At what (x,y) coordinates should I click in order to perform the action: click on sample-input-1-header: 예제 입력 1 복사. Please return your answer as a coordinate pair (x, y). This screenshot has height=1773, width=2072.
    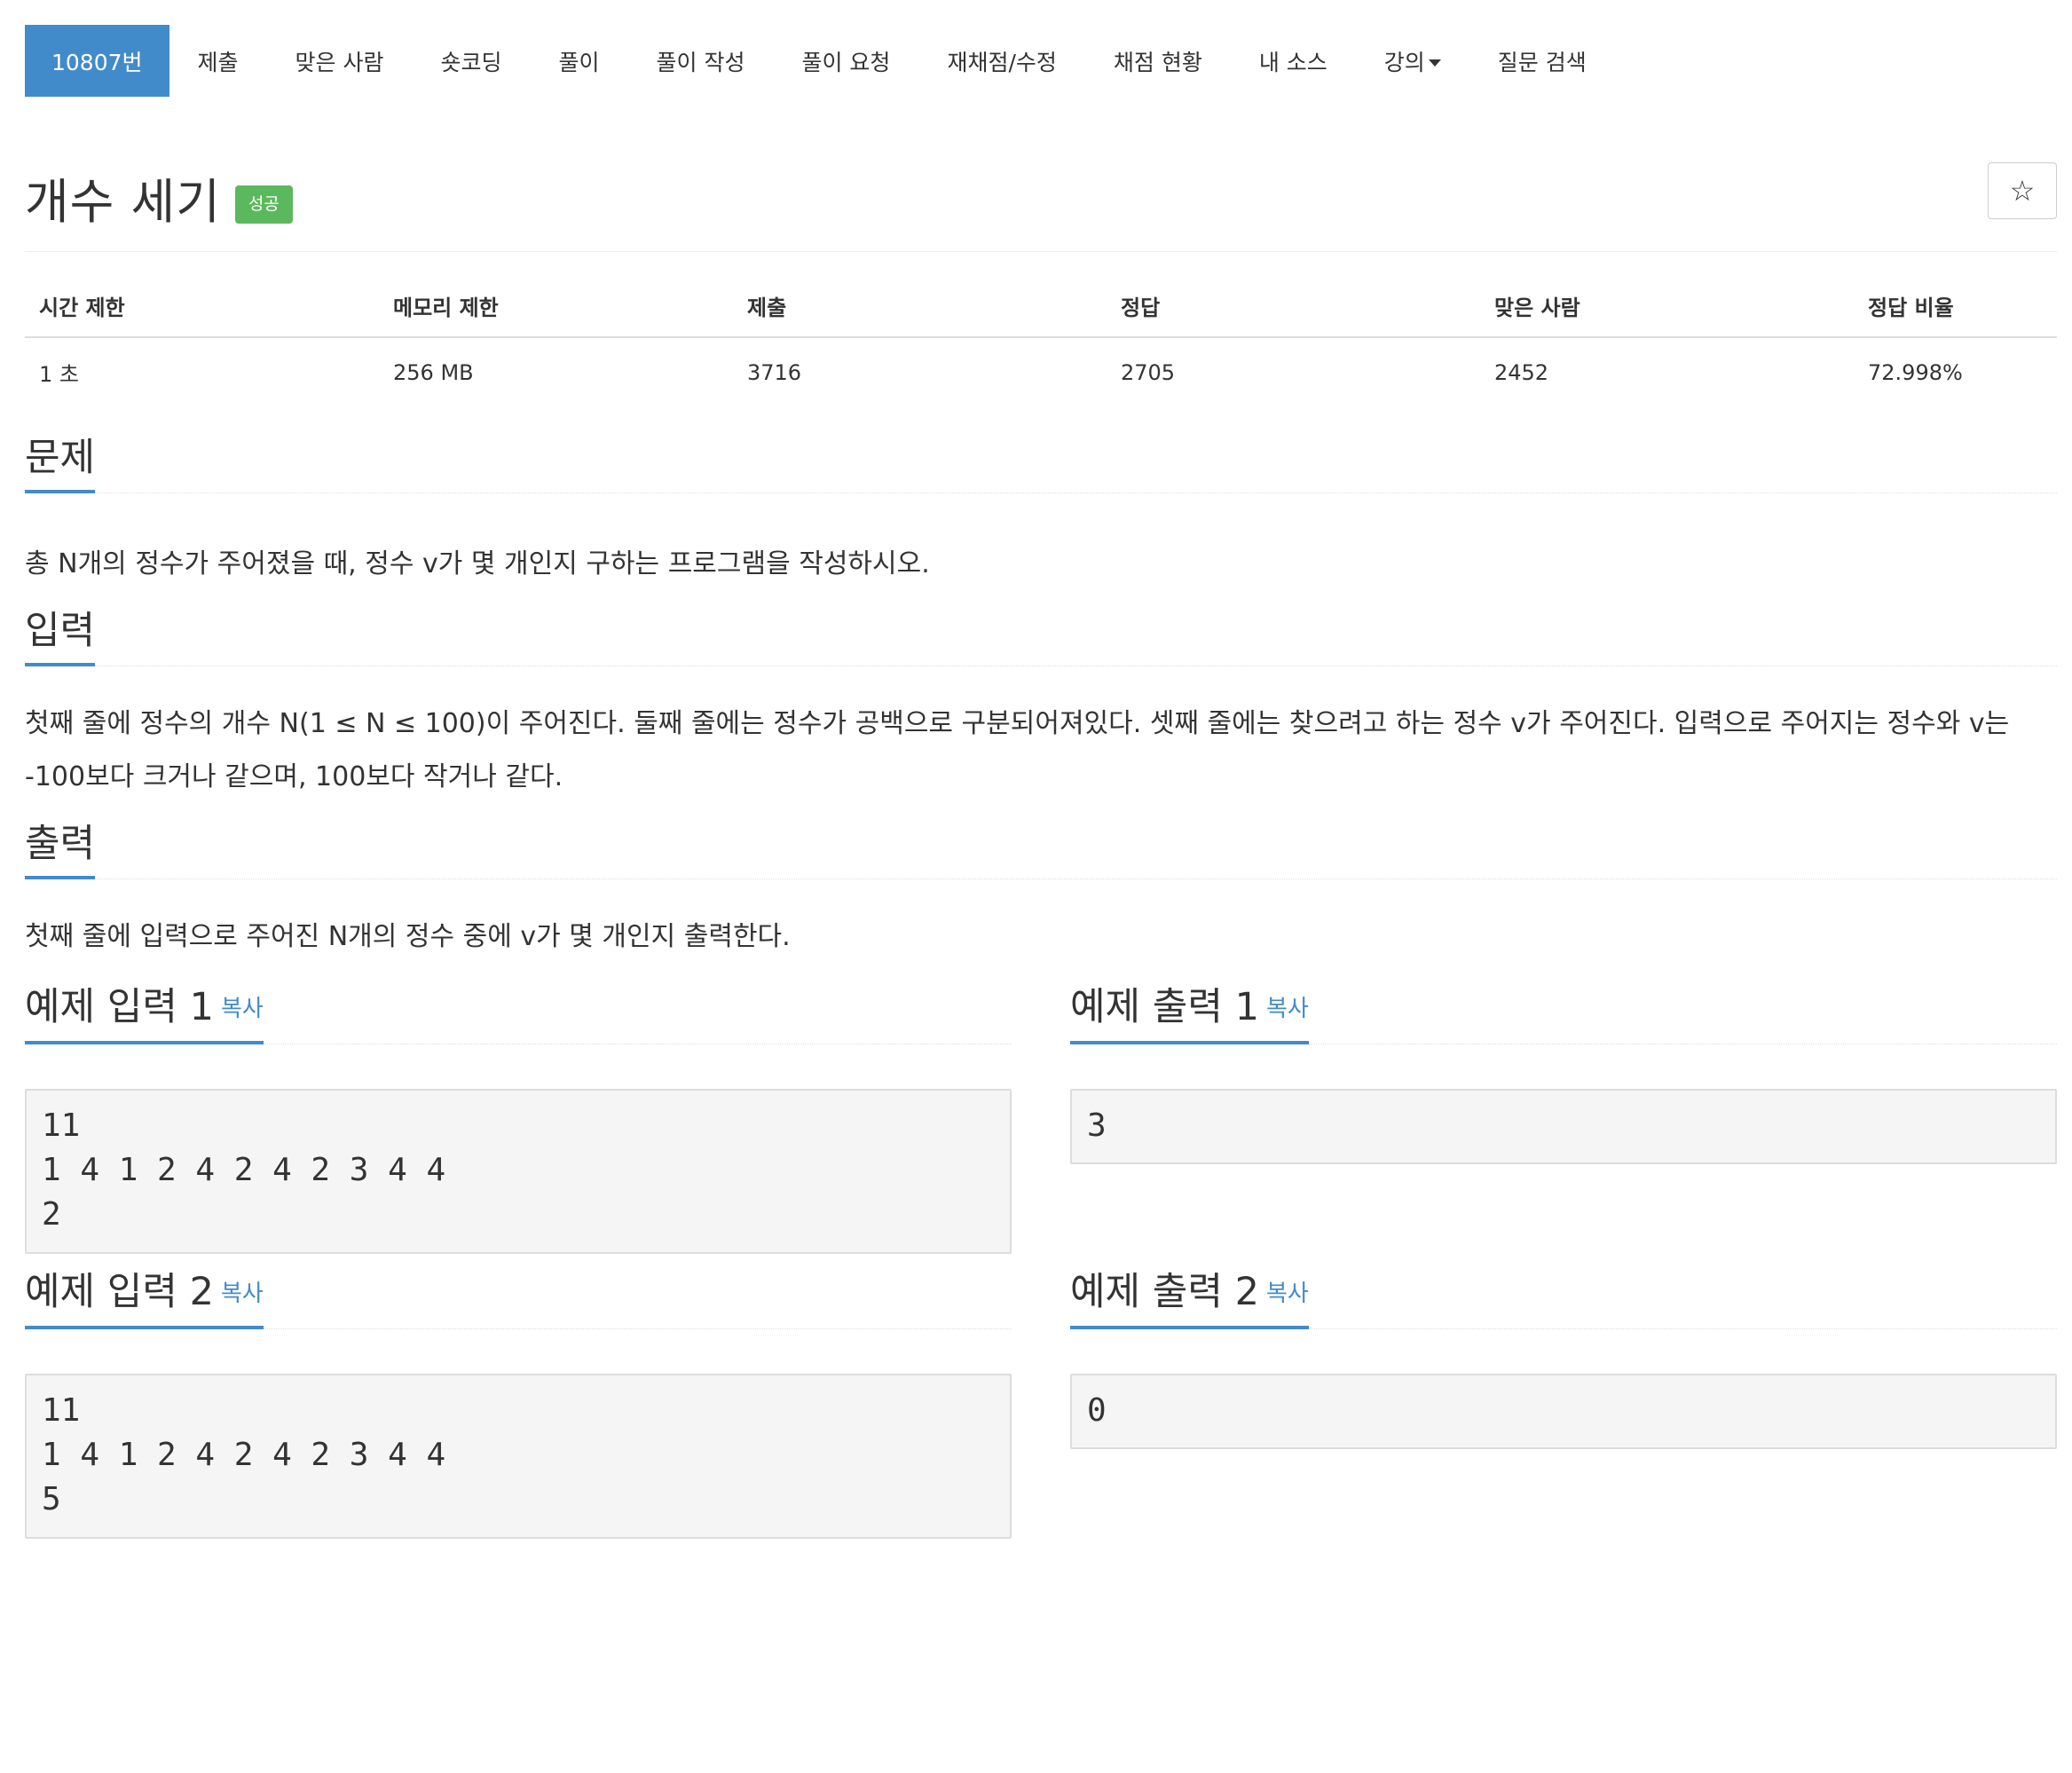
    Looking at the image, I should click on (519, 1015).